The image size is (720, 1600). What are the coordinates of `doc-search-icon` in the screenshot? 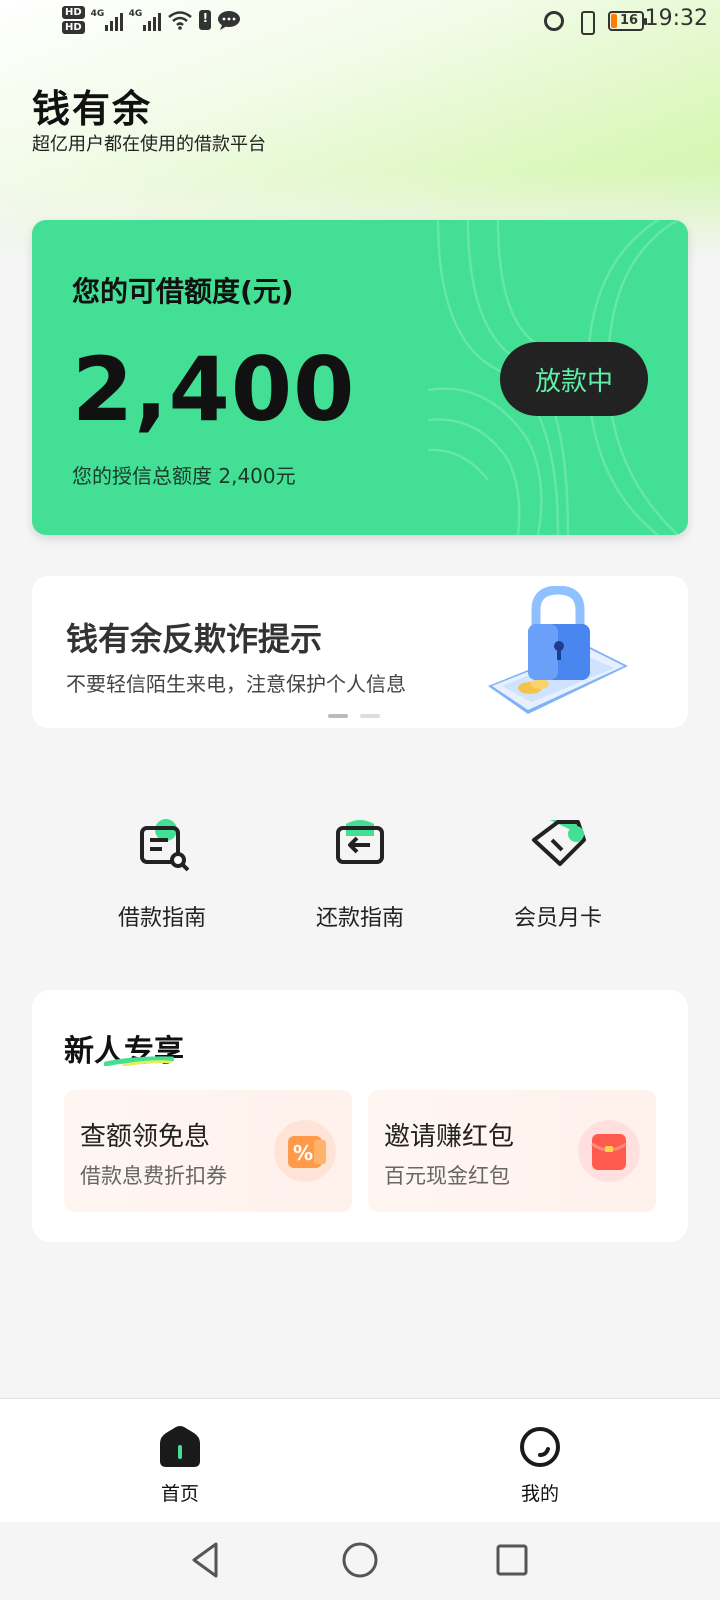 It's located at (165, 845).